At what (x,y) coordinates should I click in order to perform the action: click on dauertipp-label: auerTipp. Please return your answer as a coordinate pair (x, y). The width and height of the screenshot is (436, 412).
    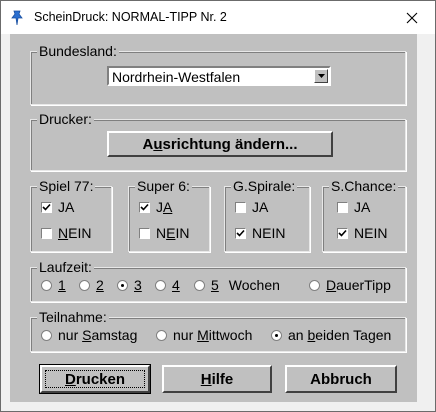
    Looking at the image, I should click on (363, 285).